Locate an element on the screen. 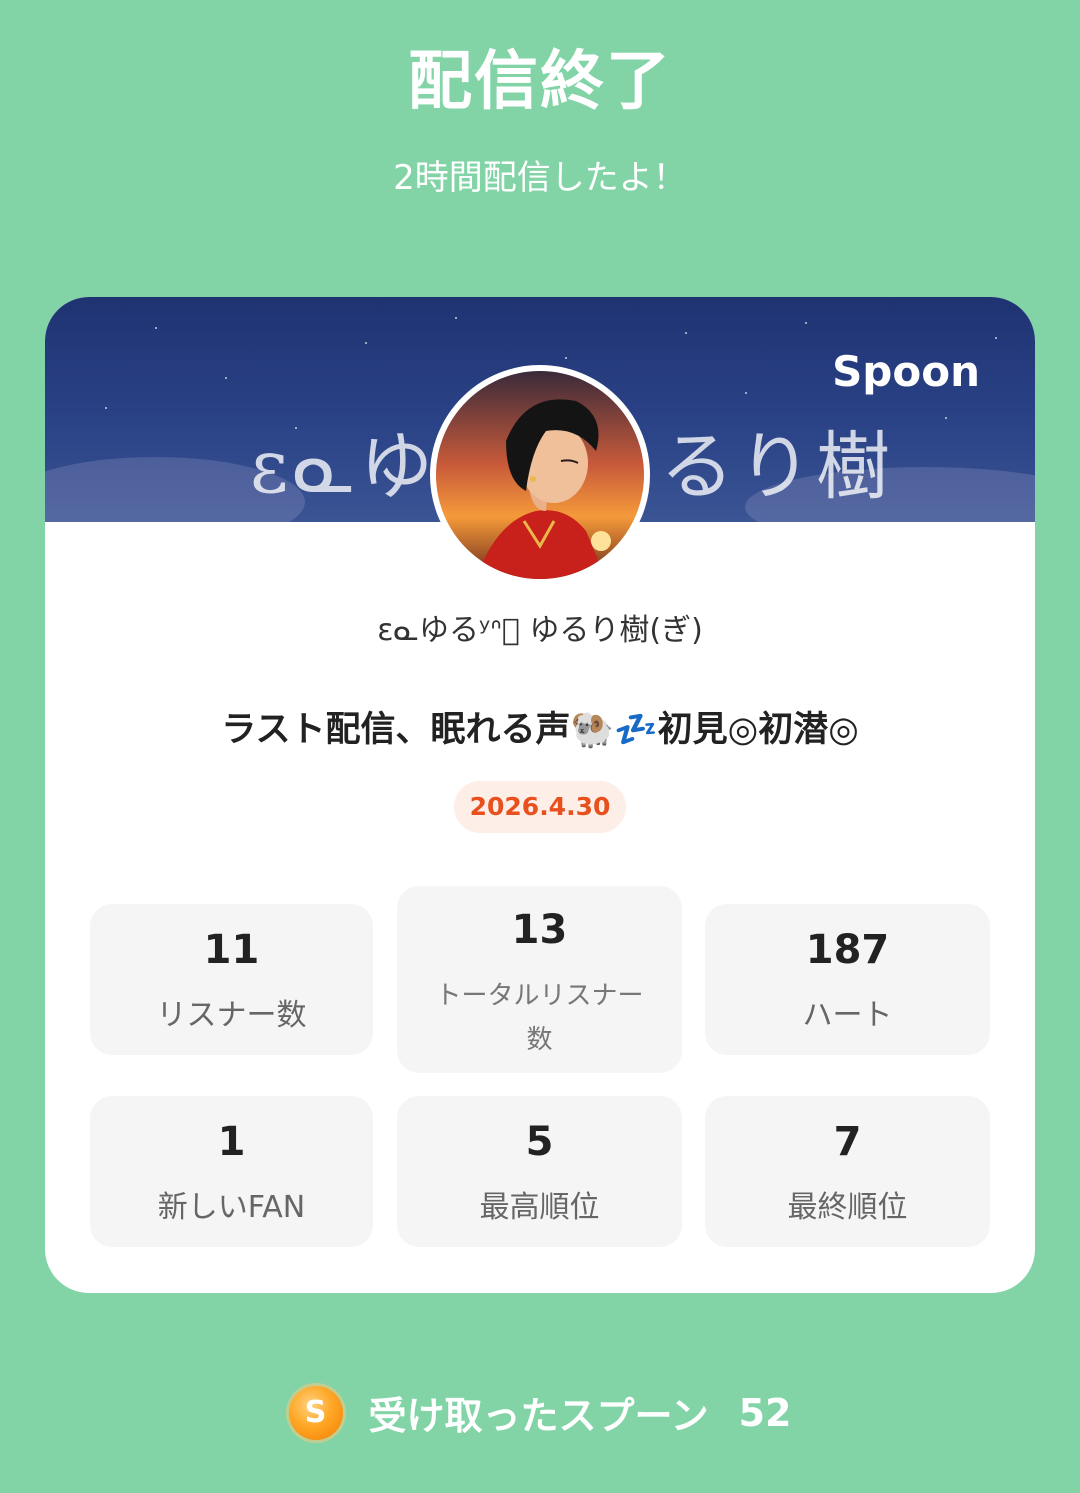  received-spoons: S 受け取ったスプーン 52 is located at coordinates (540, 1417).